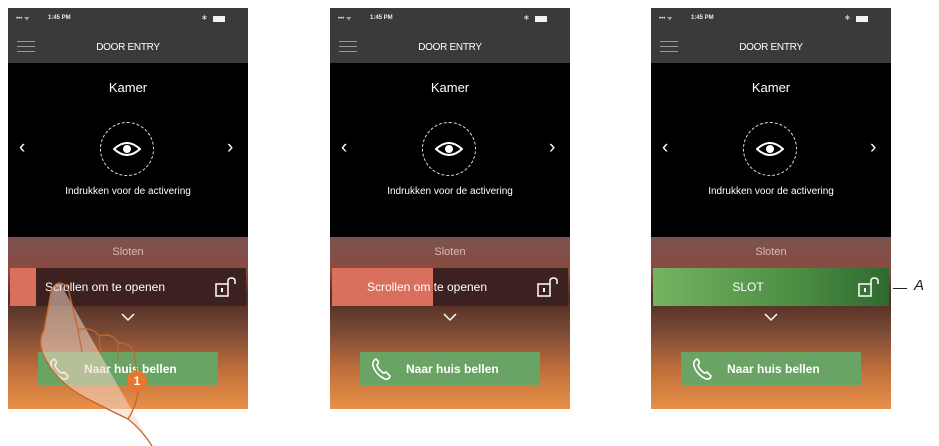 The image size is (939, 446). What do you see at coordinates (919, 285) in the screenshot?
I see `callout-label: A` at bounding box center [919, 285].